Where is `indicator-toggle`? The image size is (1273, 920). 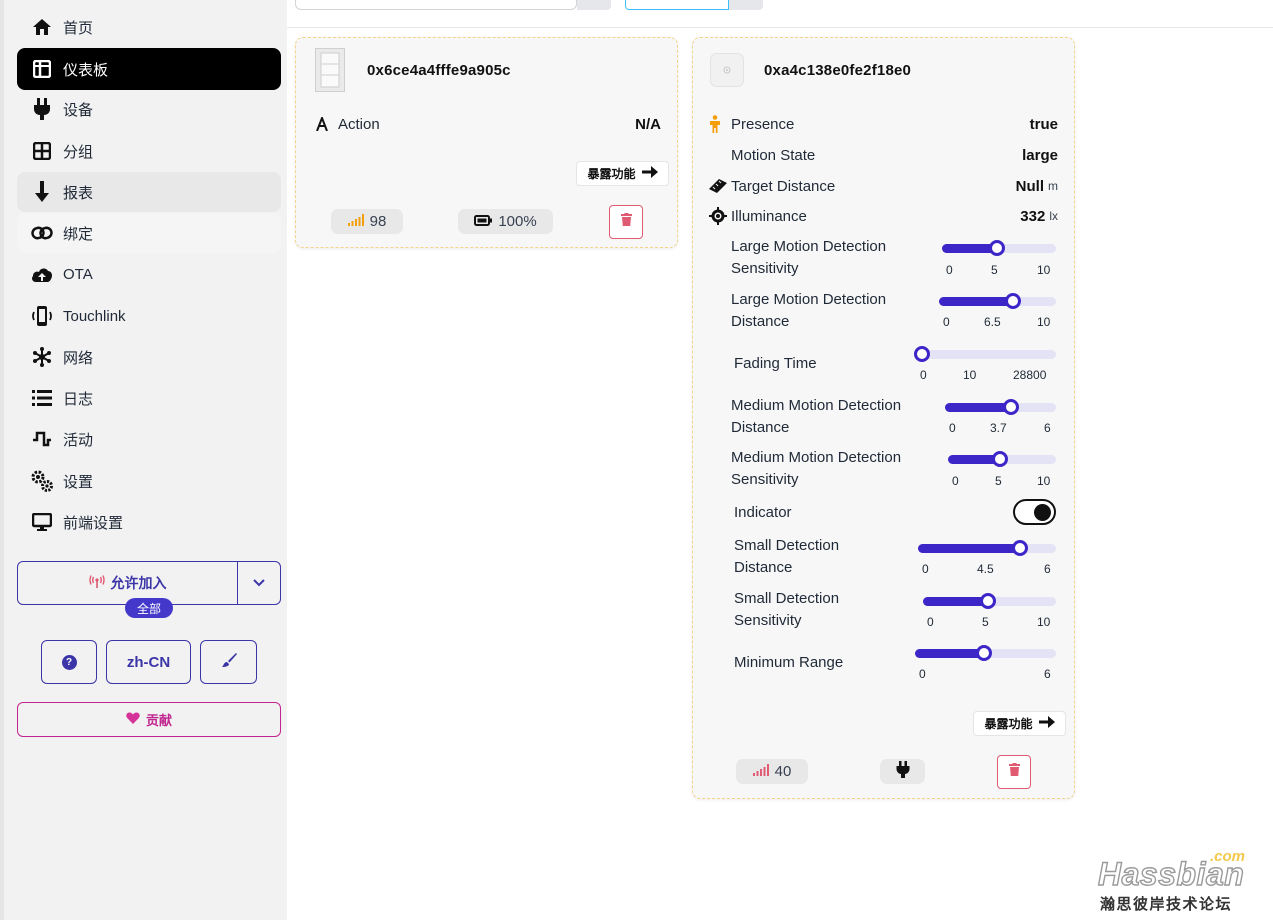 indicator-toggle is located at coordinates (1034, 512).